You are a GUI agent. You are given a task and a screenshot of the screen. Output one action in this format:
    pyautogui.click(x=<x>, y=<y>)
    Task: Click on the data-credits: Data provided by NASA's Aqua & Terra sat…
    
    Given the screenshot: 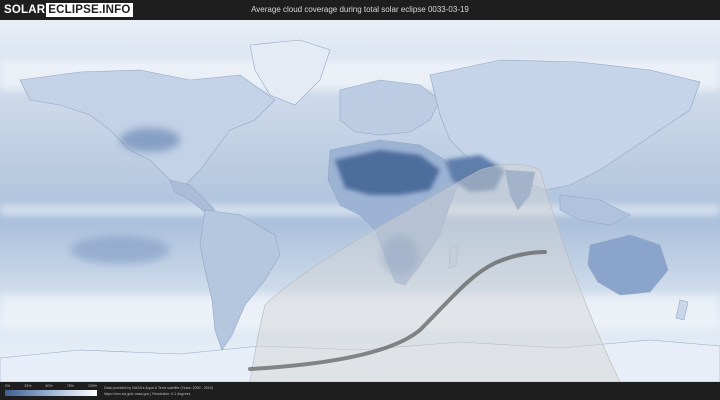 What is the action you would take?
    pyautogui.click(x=158, y=391)
    